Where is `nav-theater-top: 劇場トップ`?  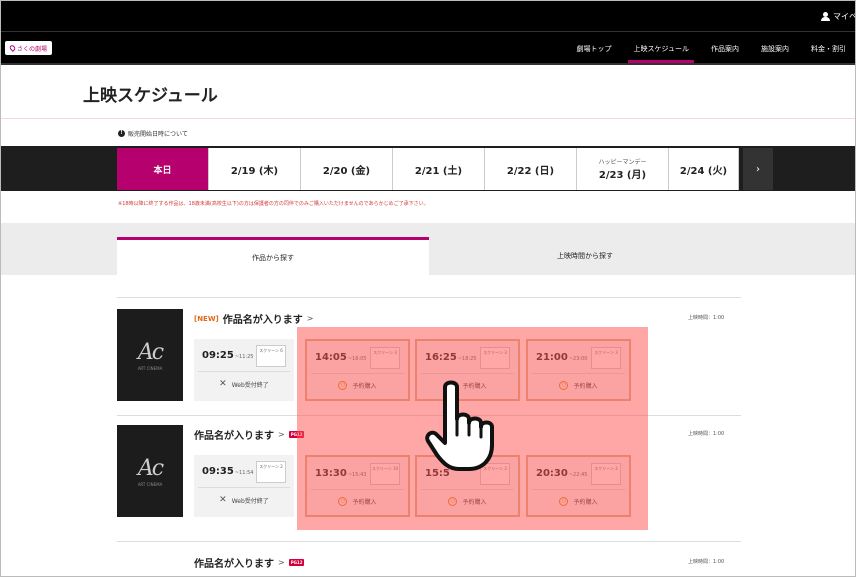
nav-theater-top: 劇場トップ is located at coordinates (593, 51).